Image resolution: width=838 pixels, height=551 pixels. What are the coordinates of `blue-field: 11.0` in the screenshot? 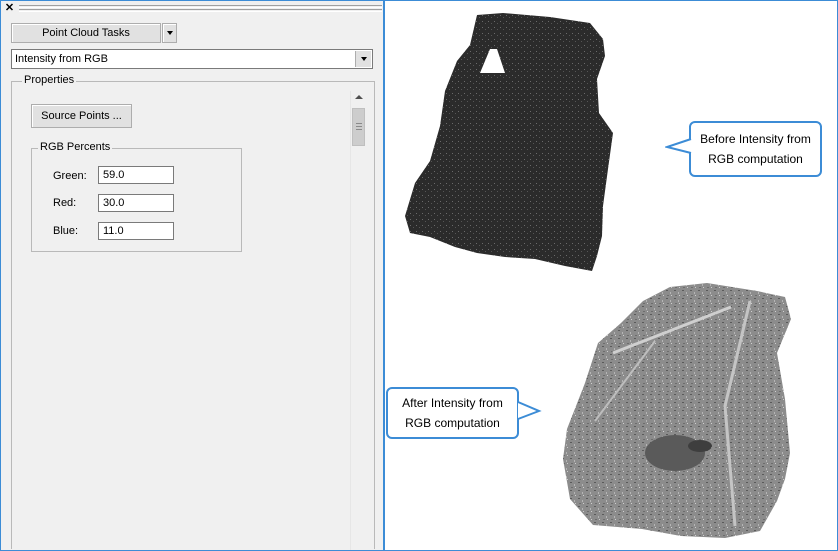 It's located at (136, 231).